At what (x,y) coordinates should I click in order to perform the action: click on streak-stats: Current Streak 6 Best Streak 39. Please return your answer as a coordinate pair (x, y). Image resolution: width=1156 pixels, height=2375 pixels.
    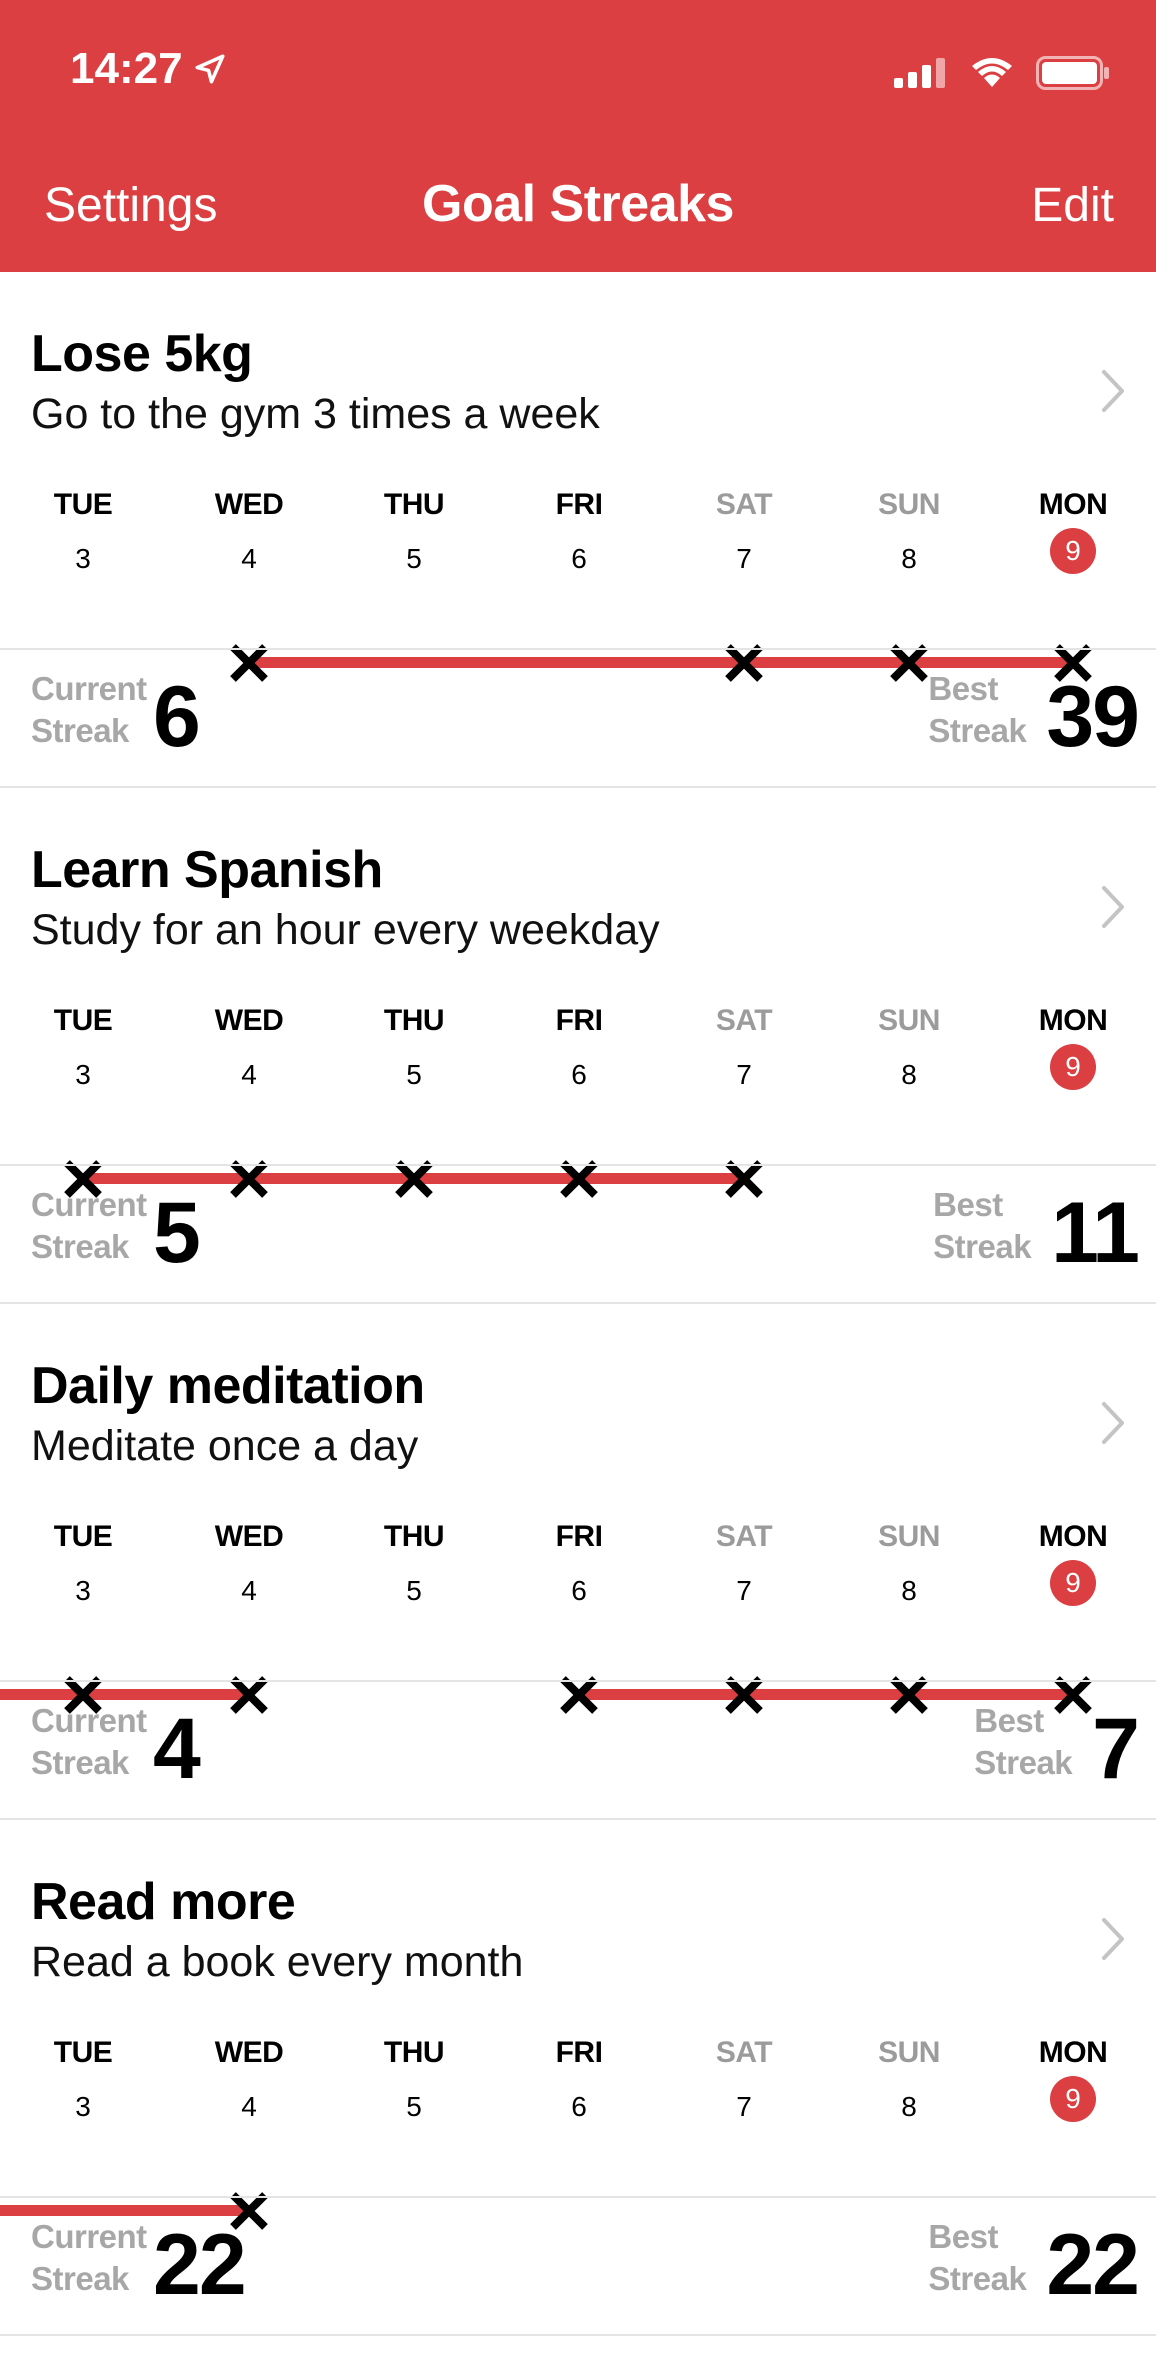
    Looking at the image, I should click on (578, 719).